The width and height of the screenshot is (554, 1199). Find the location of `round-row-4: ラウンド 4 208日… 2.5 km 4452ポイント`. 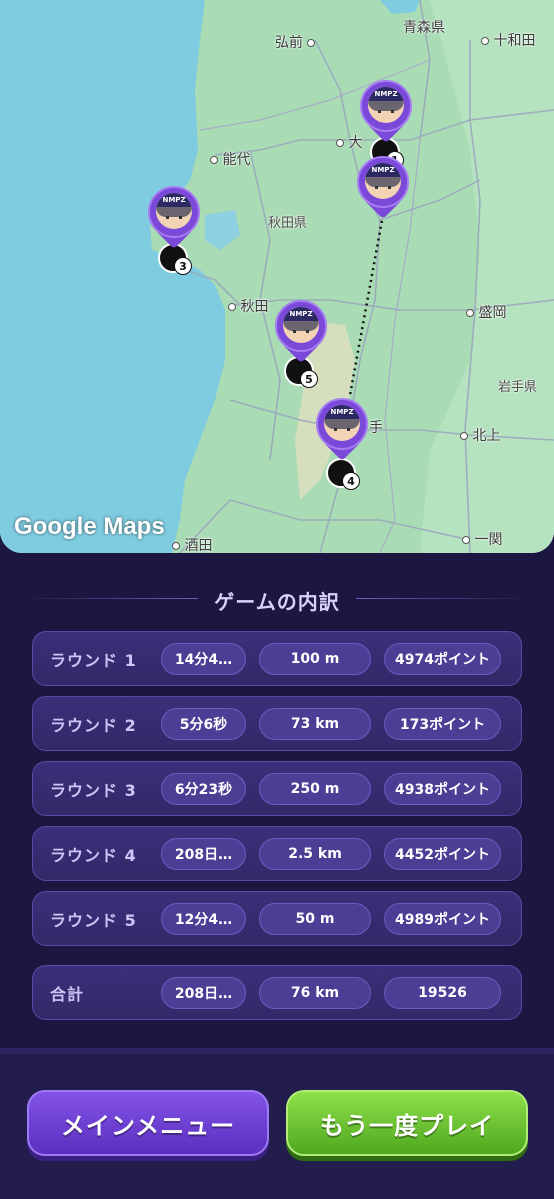

round-row-4: ラウンド 4 208日… 2.5 km 4452ポイント is located at coordinates (277, 853).